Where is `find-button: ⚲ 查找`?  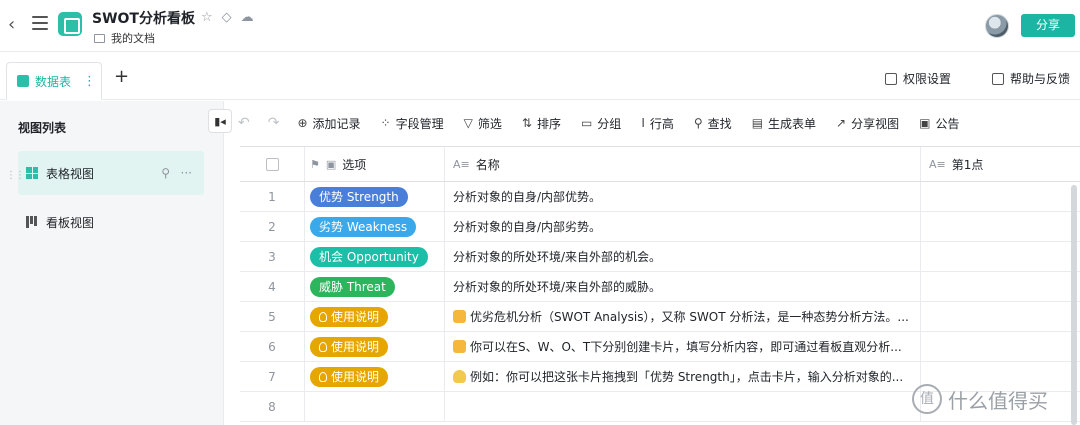
find-button: ⚲ 查找 is located at coordinates (713, 123).